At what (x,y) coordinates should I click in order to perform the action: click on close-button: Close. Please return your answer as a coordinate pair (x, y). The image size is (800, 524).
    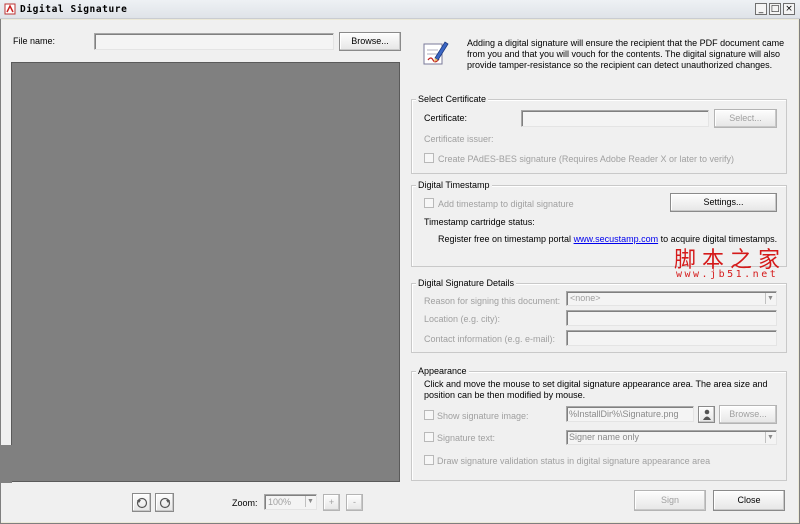
    Looking at the image, I should click on (749, 500).